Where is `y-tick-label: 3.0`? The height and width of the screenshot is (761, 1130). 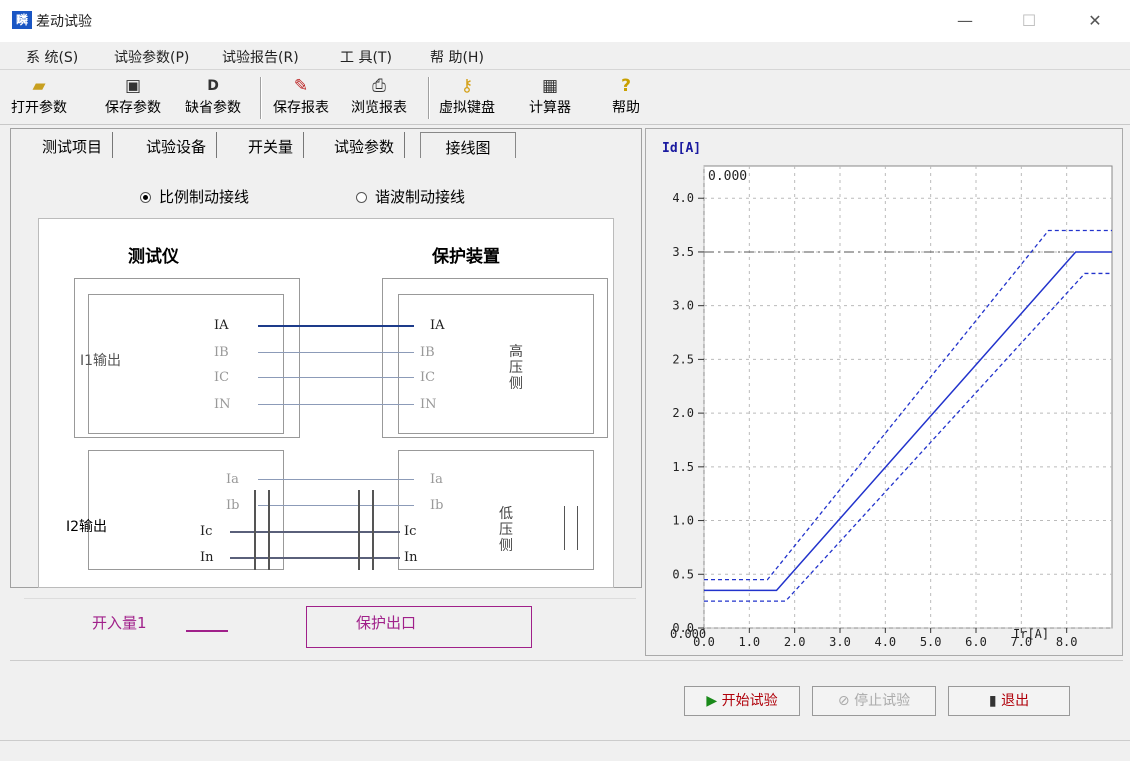 y-tick-label: 3.0 is located at coordinates (683, 306).